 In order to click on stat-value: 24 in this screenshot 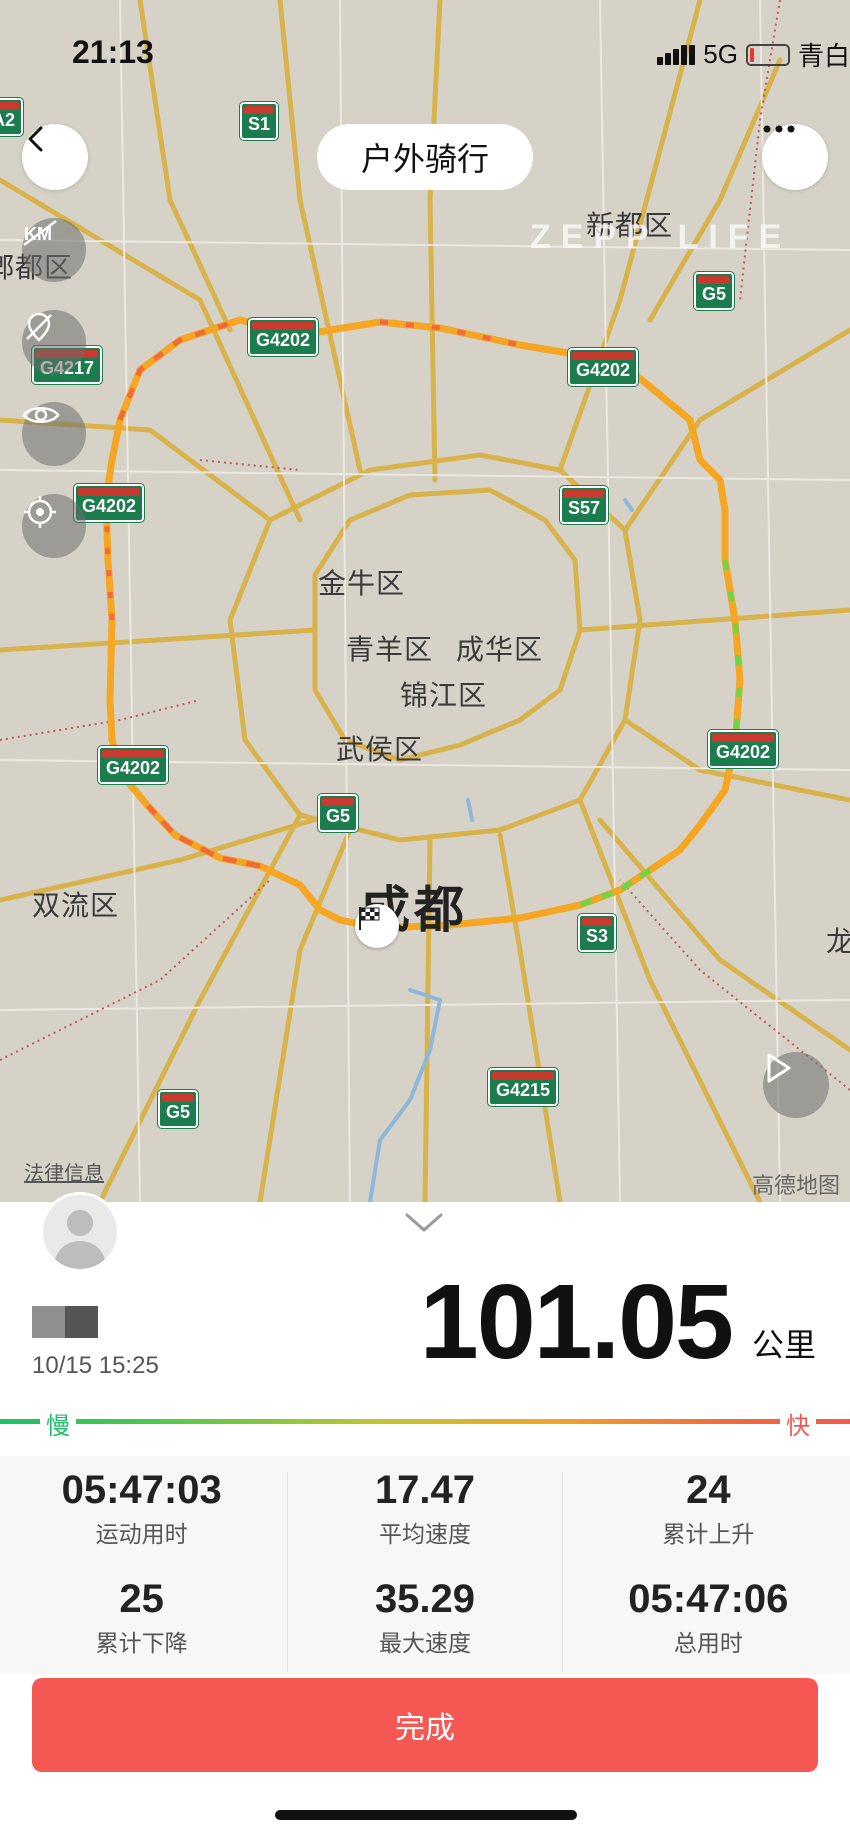, I will do `click(708, 1490)`.